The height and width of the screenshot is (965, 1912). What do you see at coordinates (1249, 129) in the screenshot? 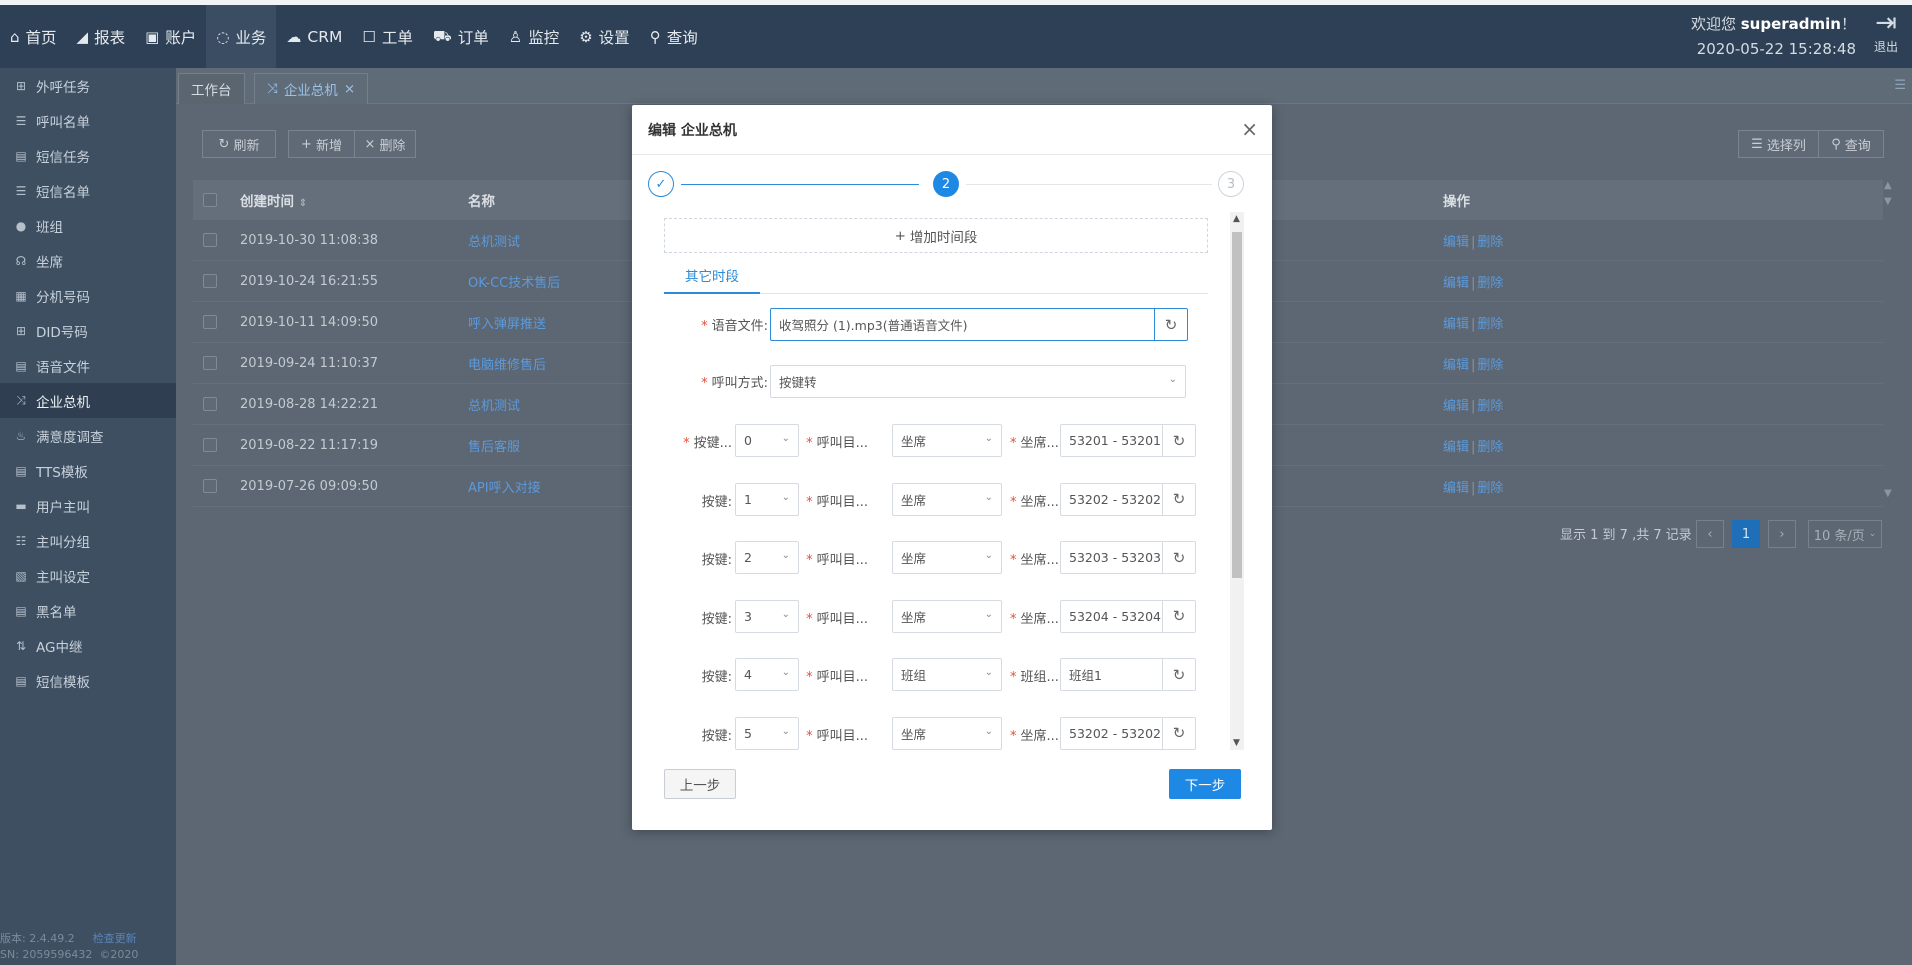
I see `modal-close-icon: ×` at bounding box center [1249, 129].